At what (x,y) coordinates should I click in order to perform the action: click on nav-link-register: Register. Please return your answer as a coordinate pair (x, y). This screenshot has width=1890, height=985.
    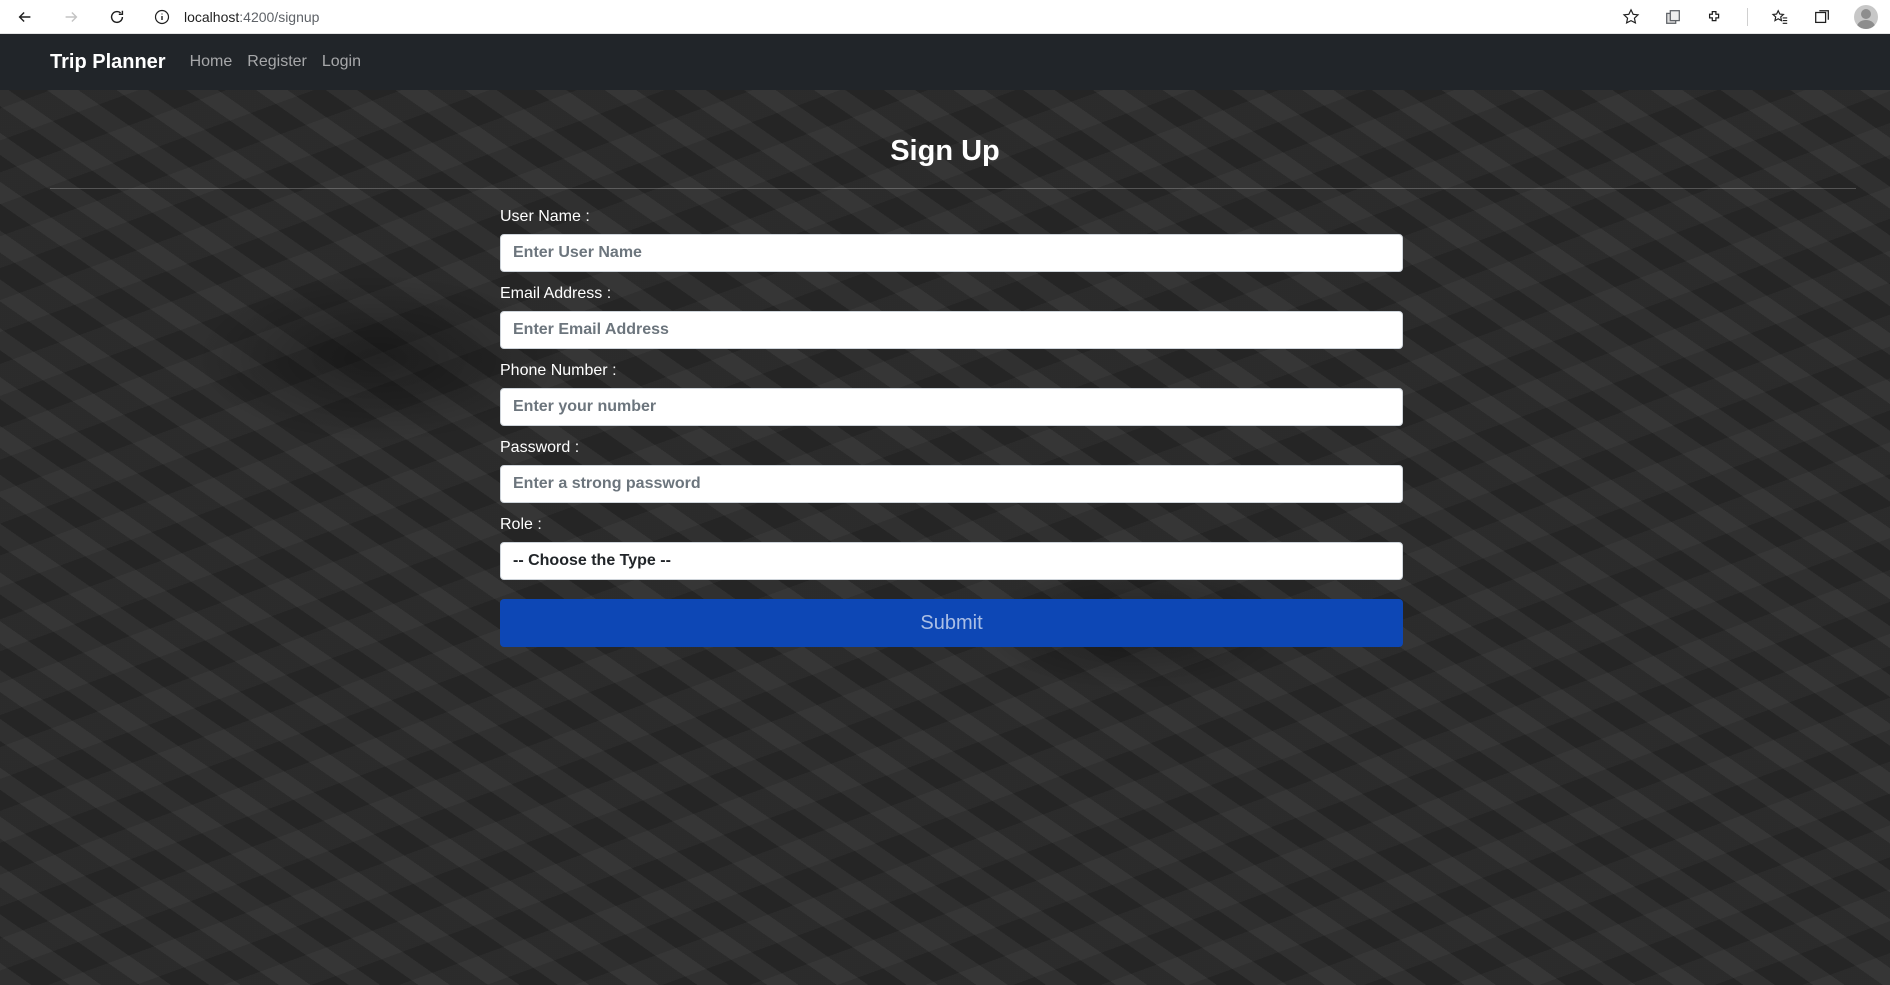
    Looking at the image, I should click on (277, 62).